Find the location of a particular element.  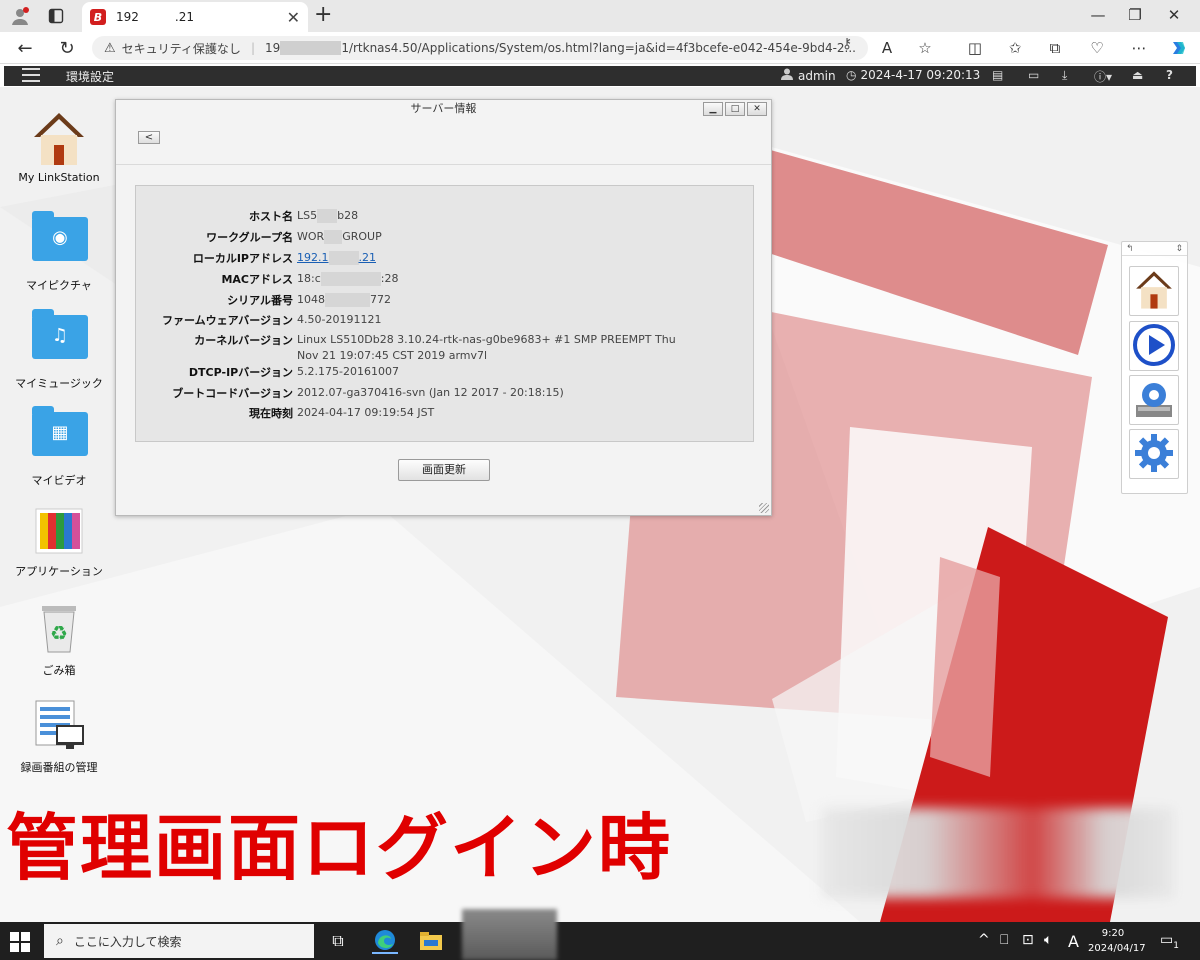

user-name: admin is located at coordinates (817, 75).